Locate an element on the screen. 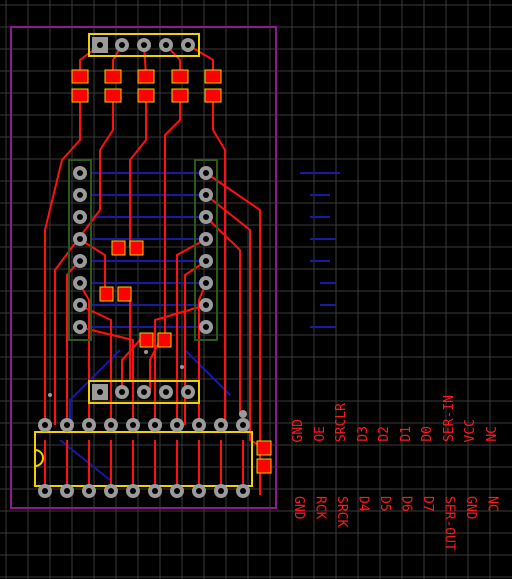 The width and height of the screenshot is (512, 579). pin-label-top: D2 is located at coordinates (384, 434).